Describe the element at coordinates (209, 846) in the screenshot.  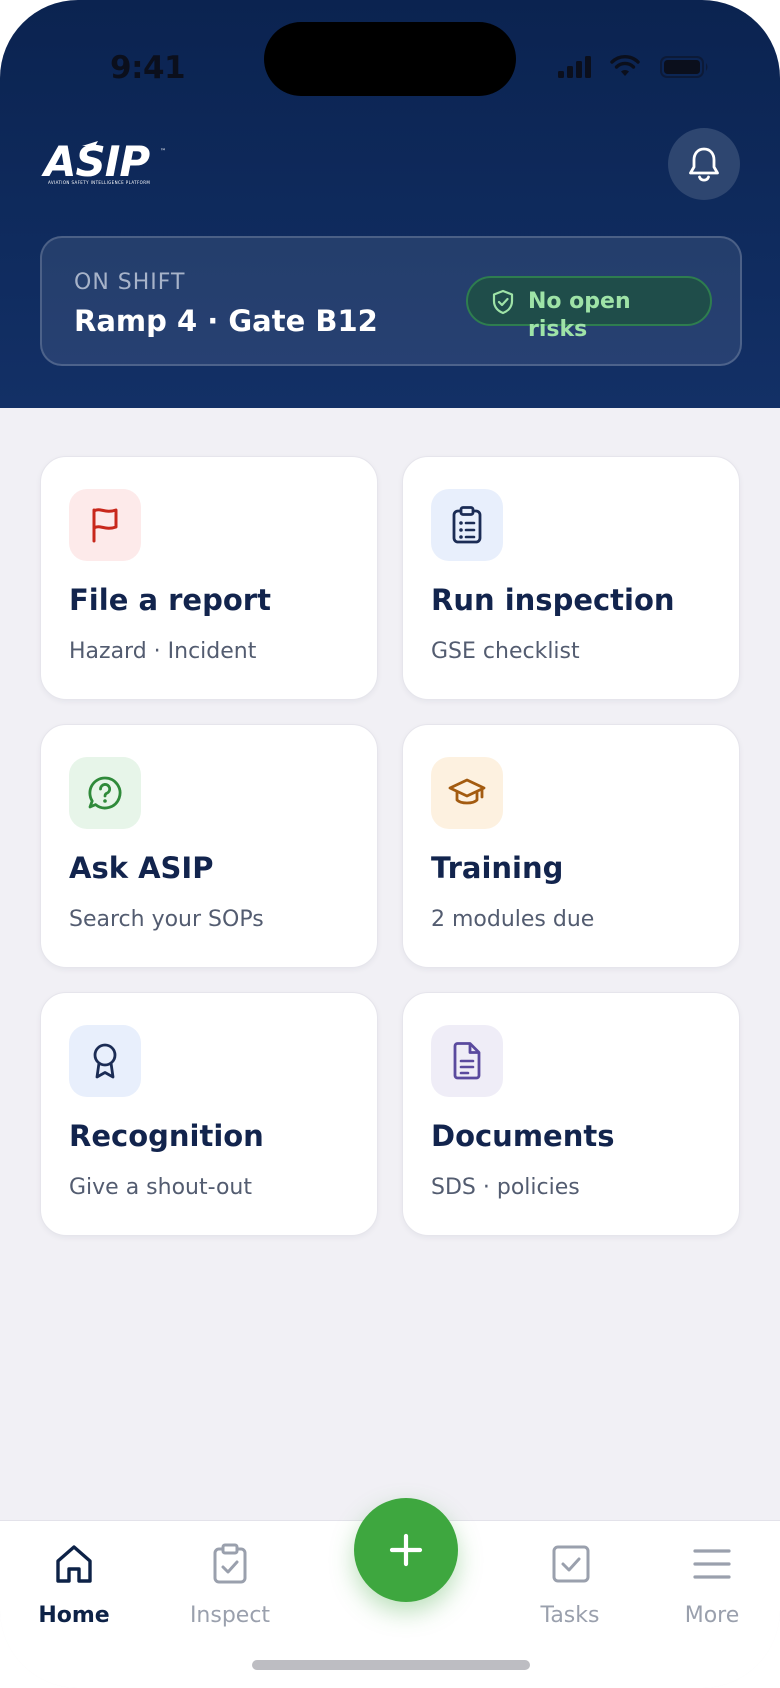
I see `tile-ask-asip: Ask ASIP Search your SOPs` at that location.